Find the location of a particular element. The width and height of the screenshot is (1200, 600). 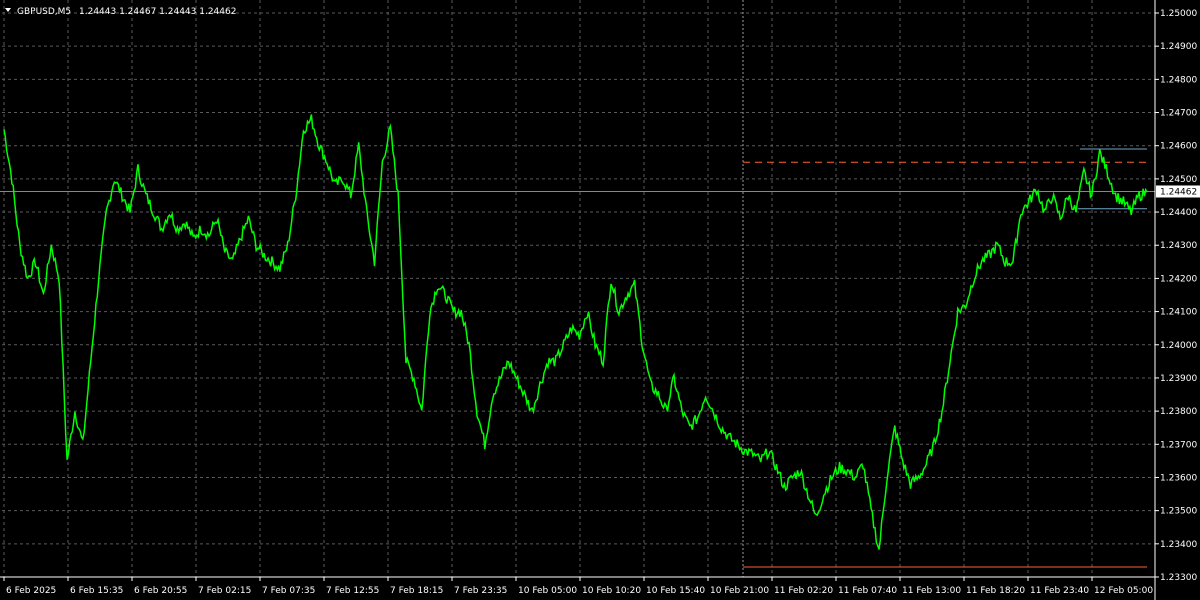

y-tick-label: 1.24800 is located at coordinates (1178, 80).